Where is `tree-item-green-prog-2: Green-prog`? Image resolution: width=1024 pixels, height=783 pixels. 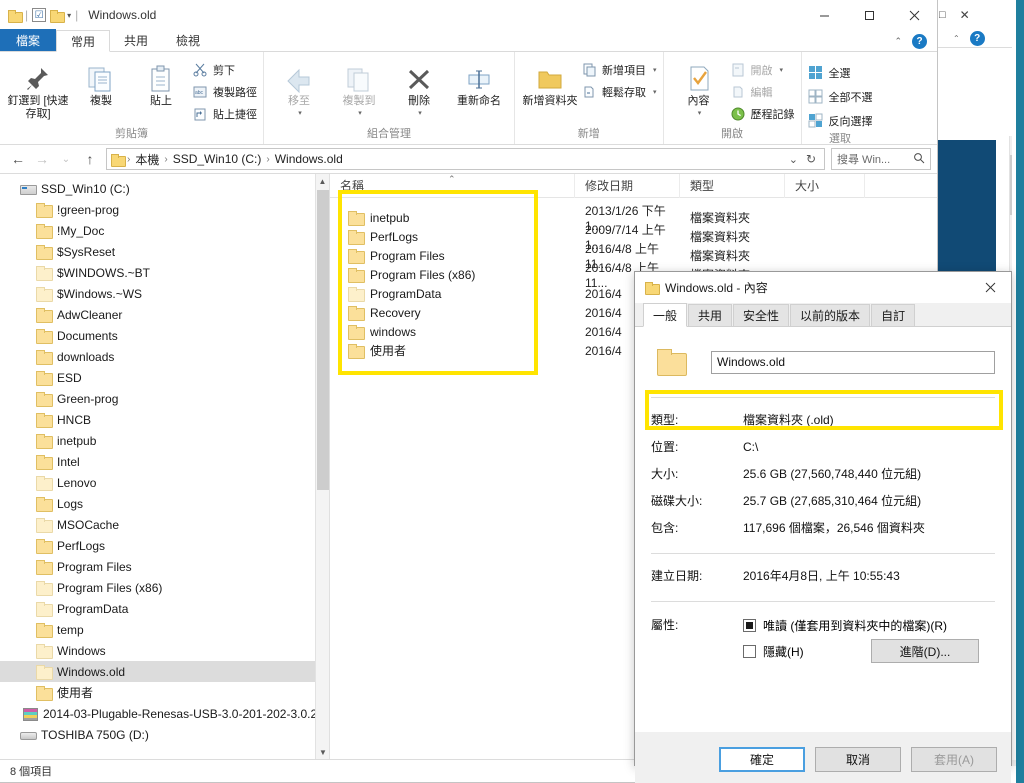
tree-item-green-prog-2: Green-prog is located at coordinates (164, 398).